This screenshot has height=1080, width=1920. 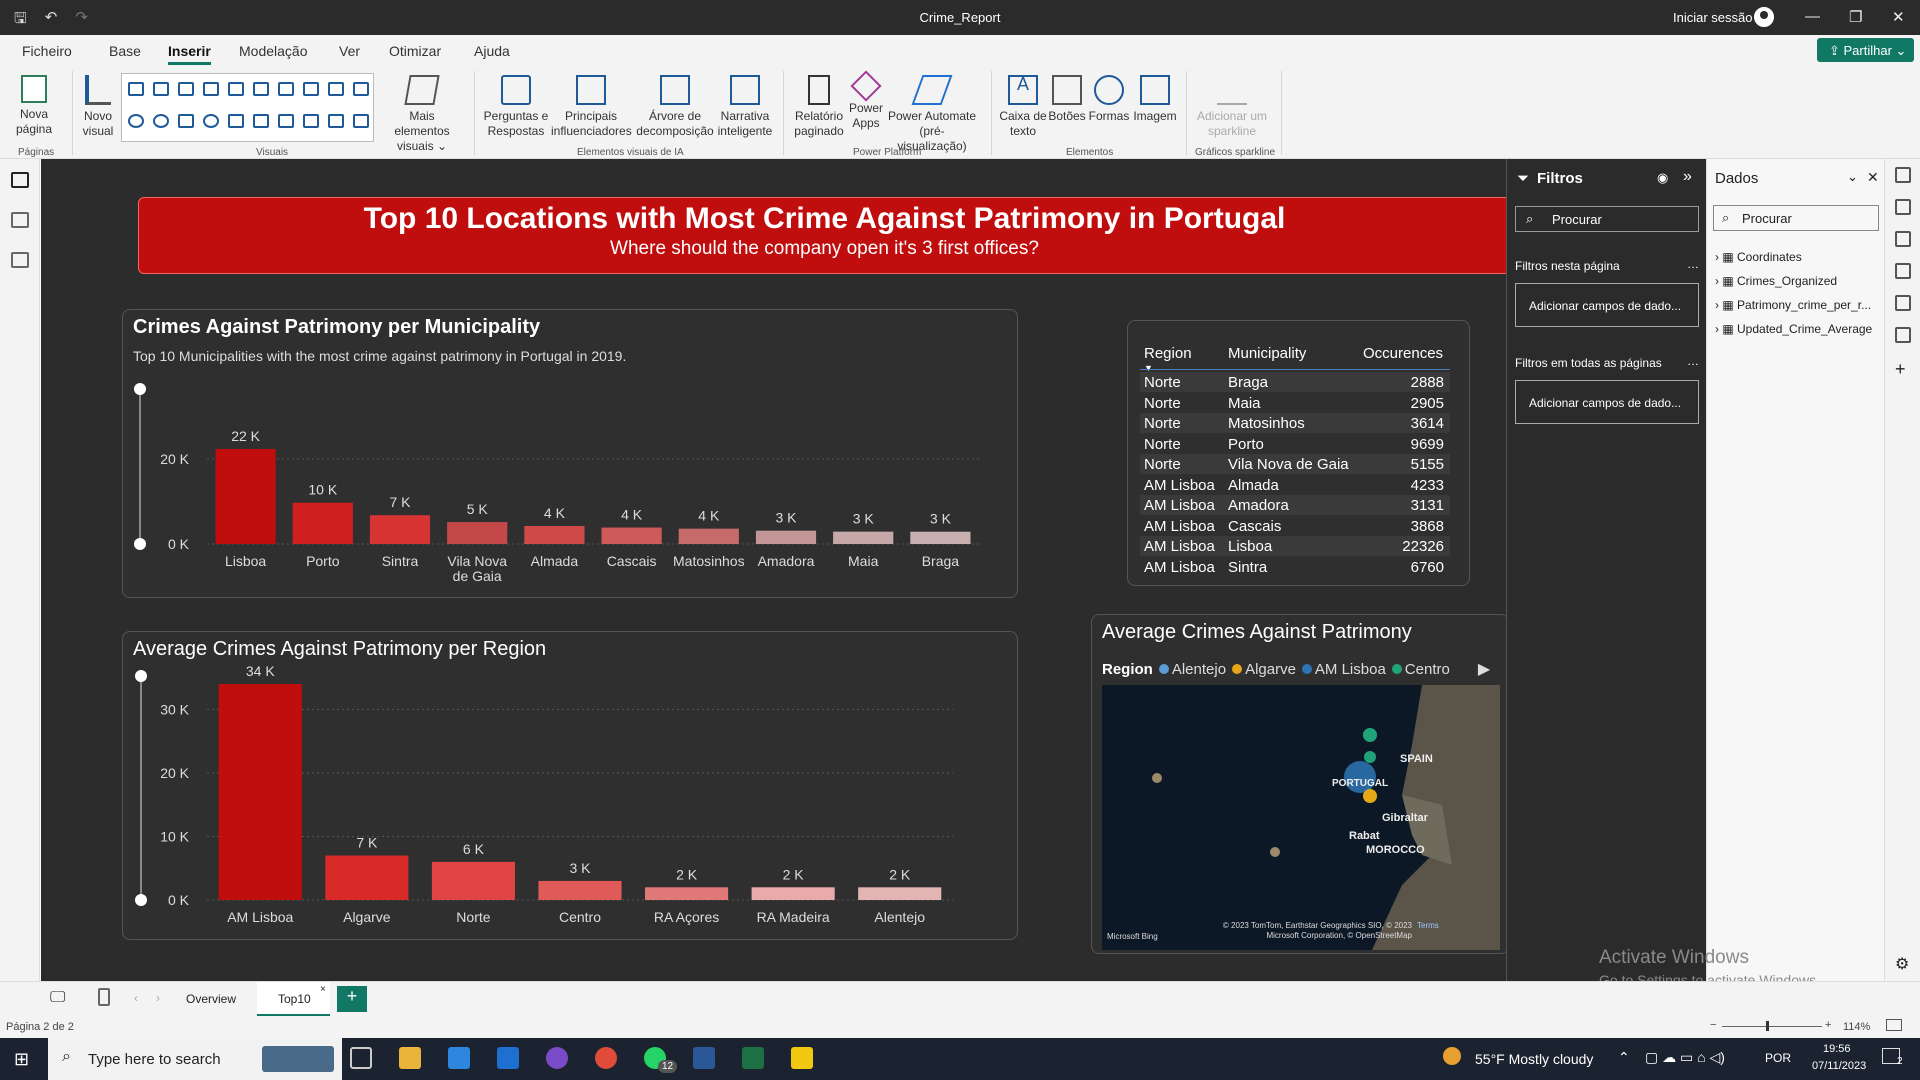 What do you see at coordinates (1903, 239) in the screenshot?
I see `build-visual-icon` at bounding box center [1903, 239].